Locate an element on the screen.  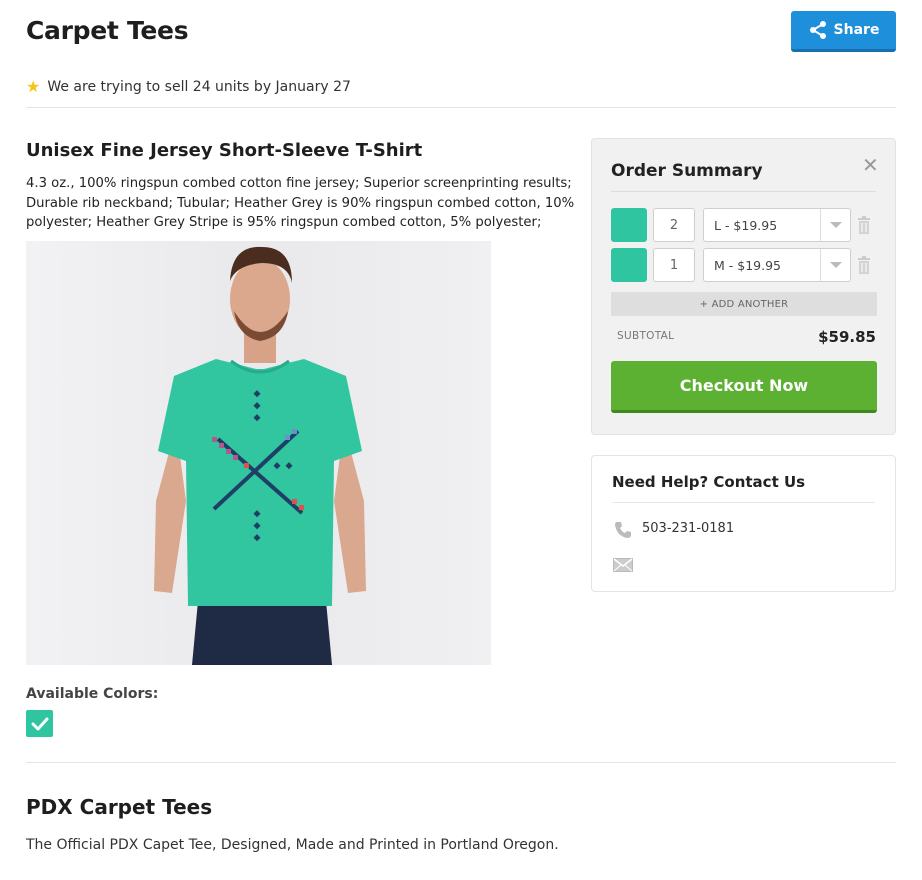
size-select: M - $19.95 is located at coordinates (777, 265).